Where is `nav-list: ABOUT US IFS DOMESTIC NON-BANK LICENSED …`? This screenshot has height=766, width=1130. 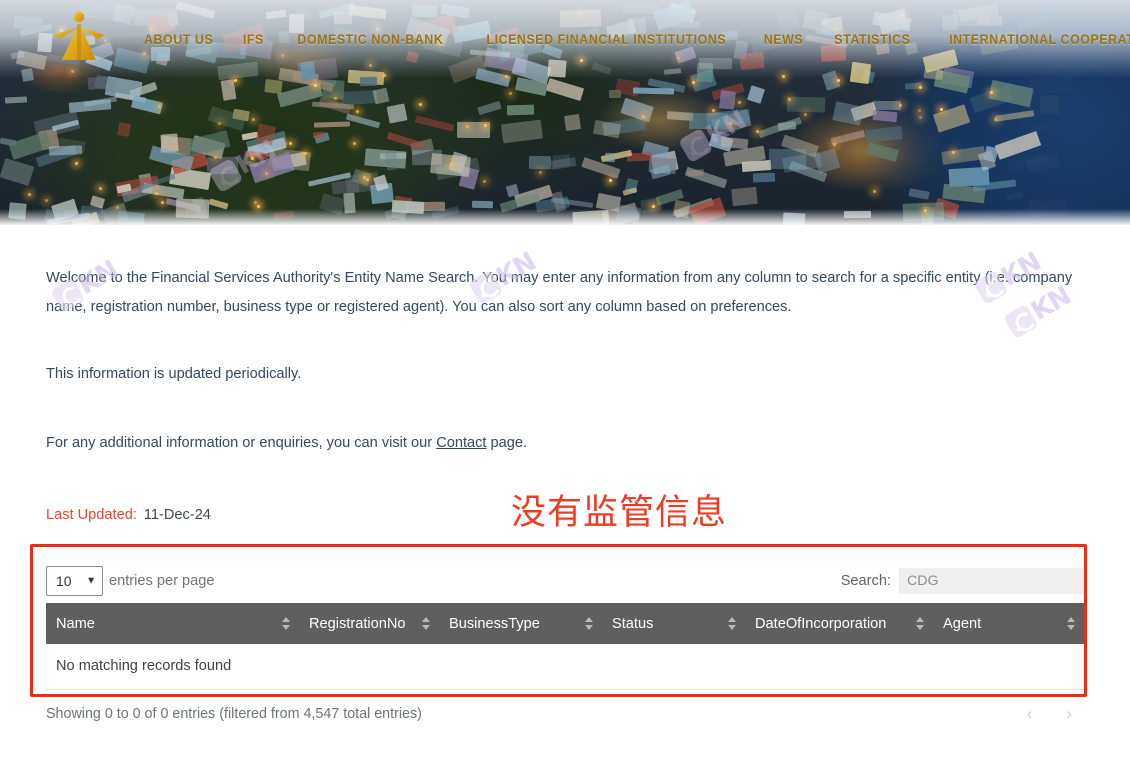
nav-list: ABOUT US IFS DOMESTIC NON-BANK LICENSED … is located at coordinates (629, 39).